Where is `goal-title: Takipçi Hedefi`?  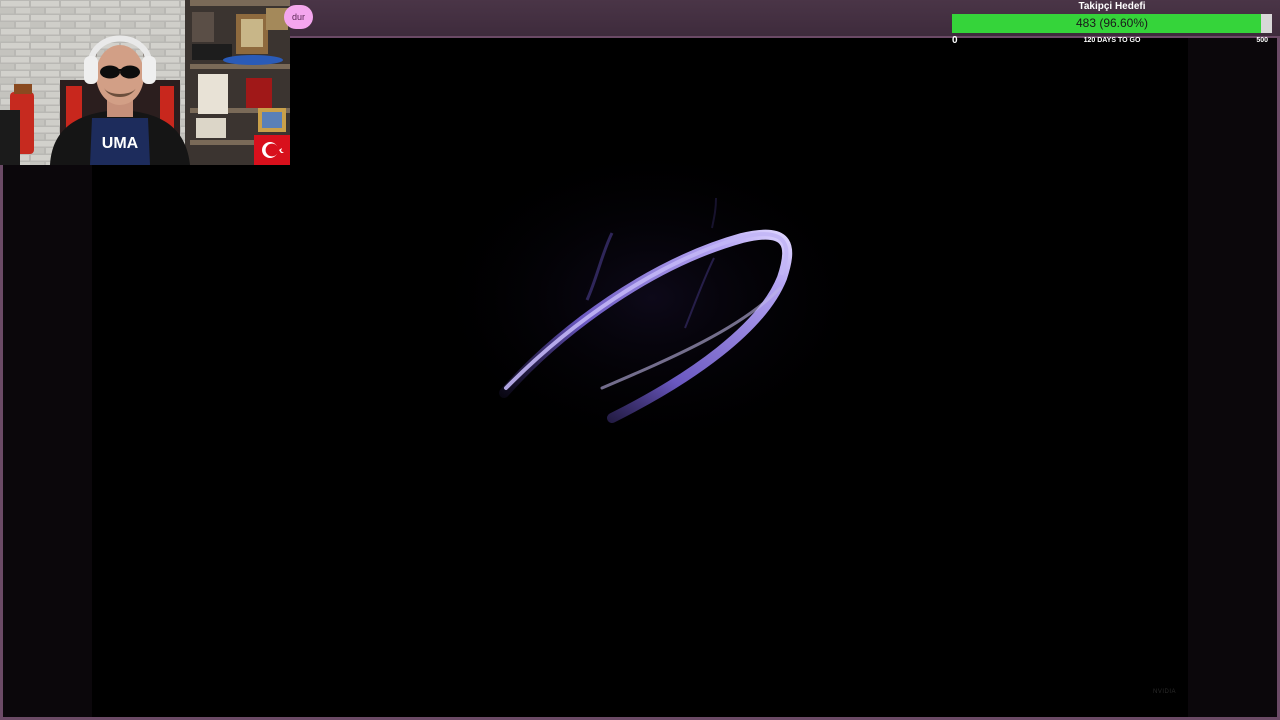 goal-title: Takipçi Hedefi is located at coordinates (1112, 6).